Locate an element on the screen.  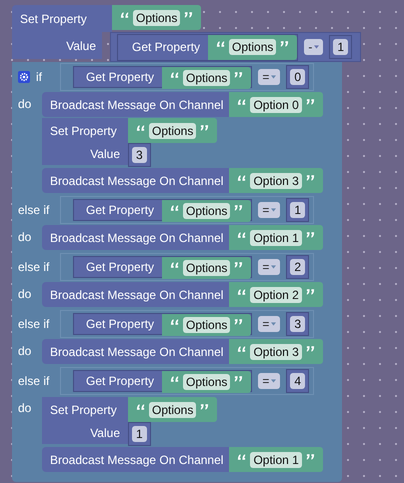
operator-dropdown: - is located at coordinates (314, 47).